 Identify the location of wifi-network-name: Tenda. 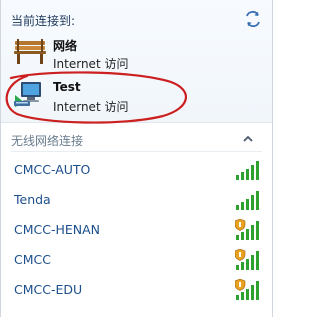
(32, 199).